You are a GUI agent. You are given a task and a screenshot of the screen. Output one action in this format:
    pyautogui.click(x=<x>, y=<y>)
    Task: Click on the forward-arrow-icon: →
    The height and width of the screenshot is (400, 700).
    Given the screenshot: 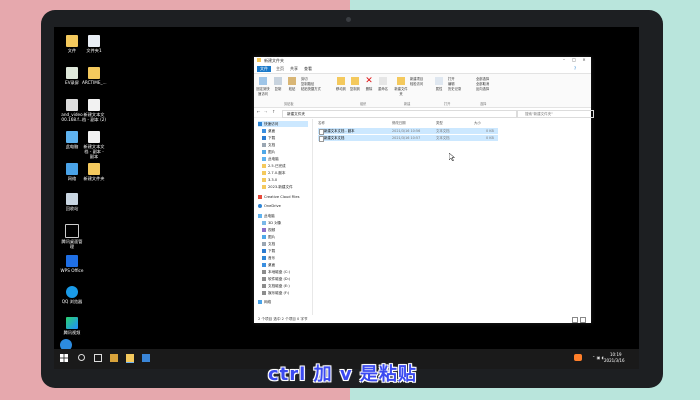 What is the action you would take?
    pyautogui.click(x=265, y=111)
    